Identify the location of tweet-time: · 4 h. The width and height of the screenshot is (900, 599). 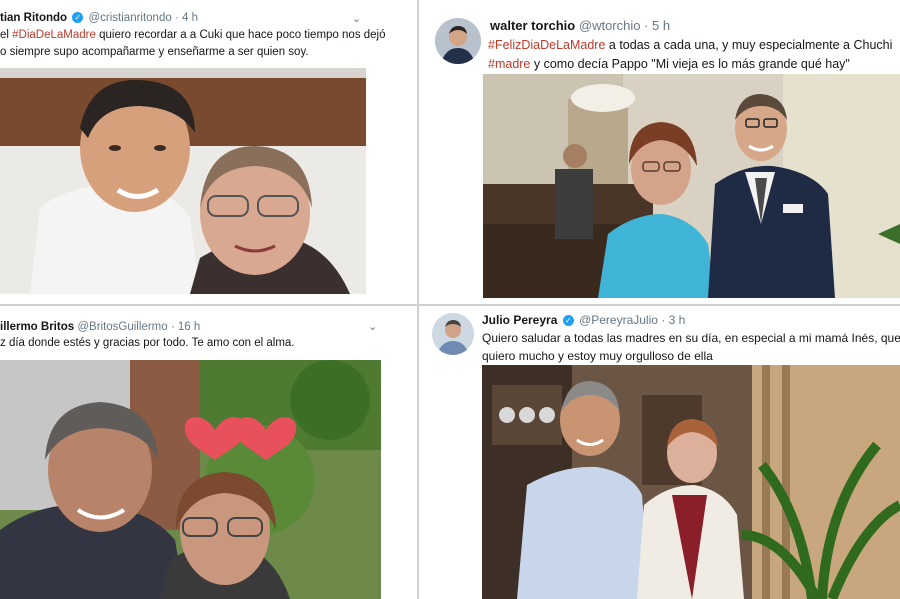
(186, 18).